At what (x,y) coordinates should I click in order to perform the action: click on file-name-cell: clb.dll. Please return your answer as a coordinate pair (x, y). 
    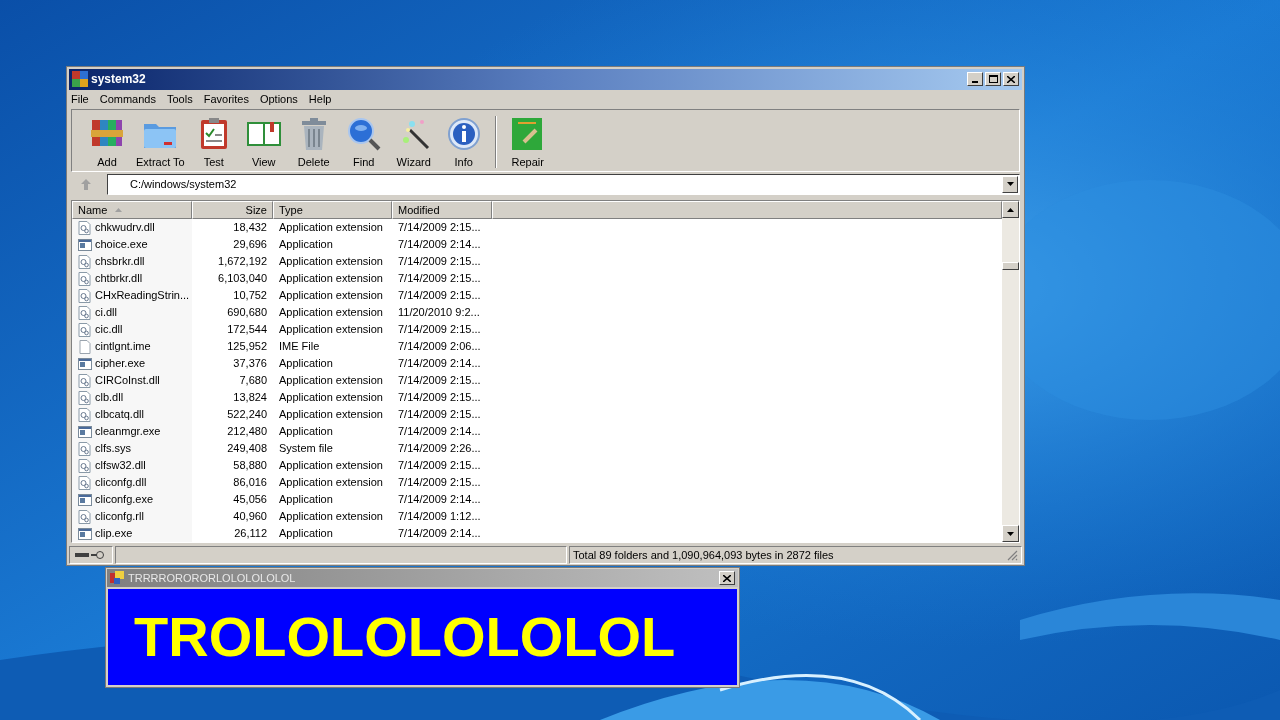
    Looking at the image, I should click on (132, 398).